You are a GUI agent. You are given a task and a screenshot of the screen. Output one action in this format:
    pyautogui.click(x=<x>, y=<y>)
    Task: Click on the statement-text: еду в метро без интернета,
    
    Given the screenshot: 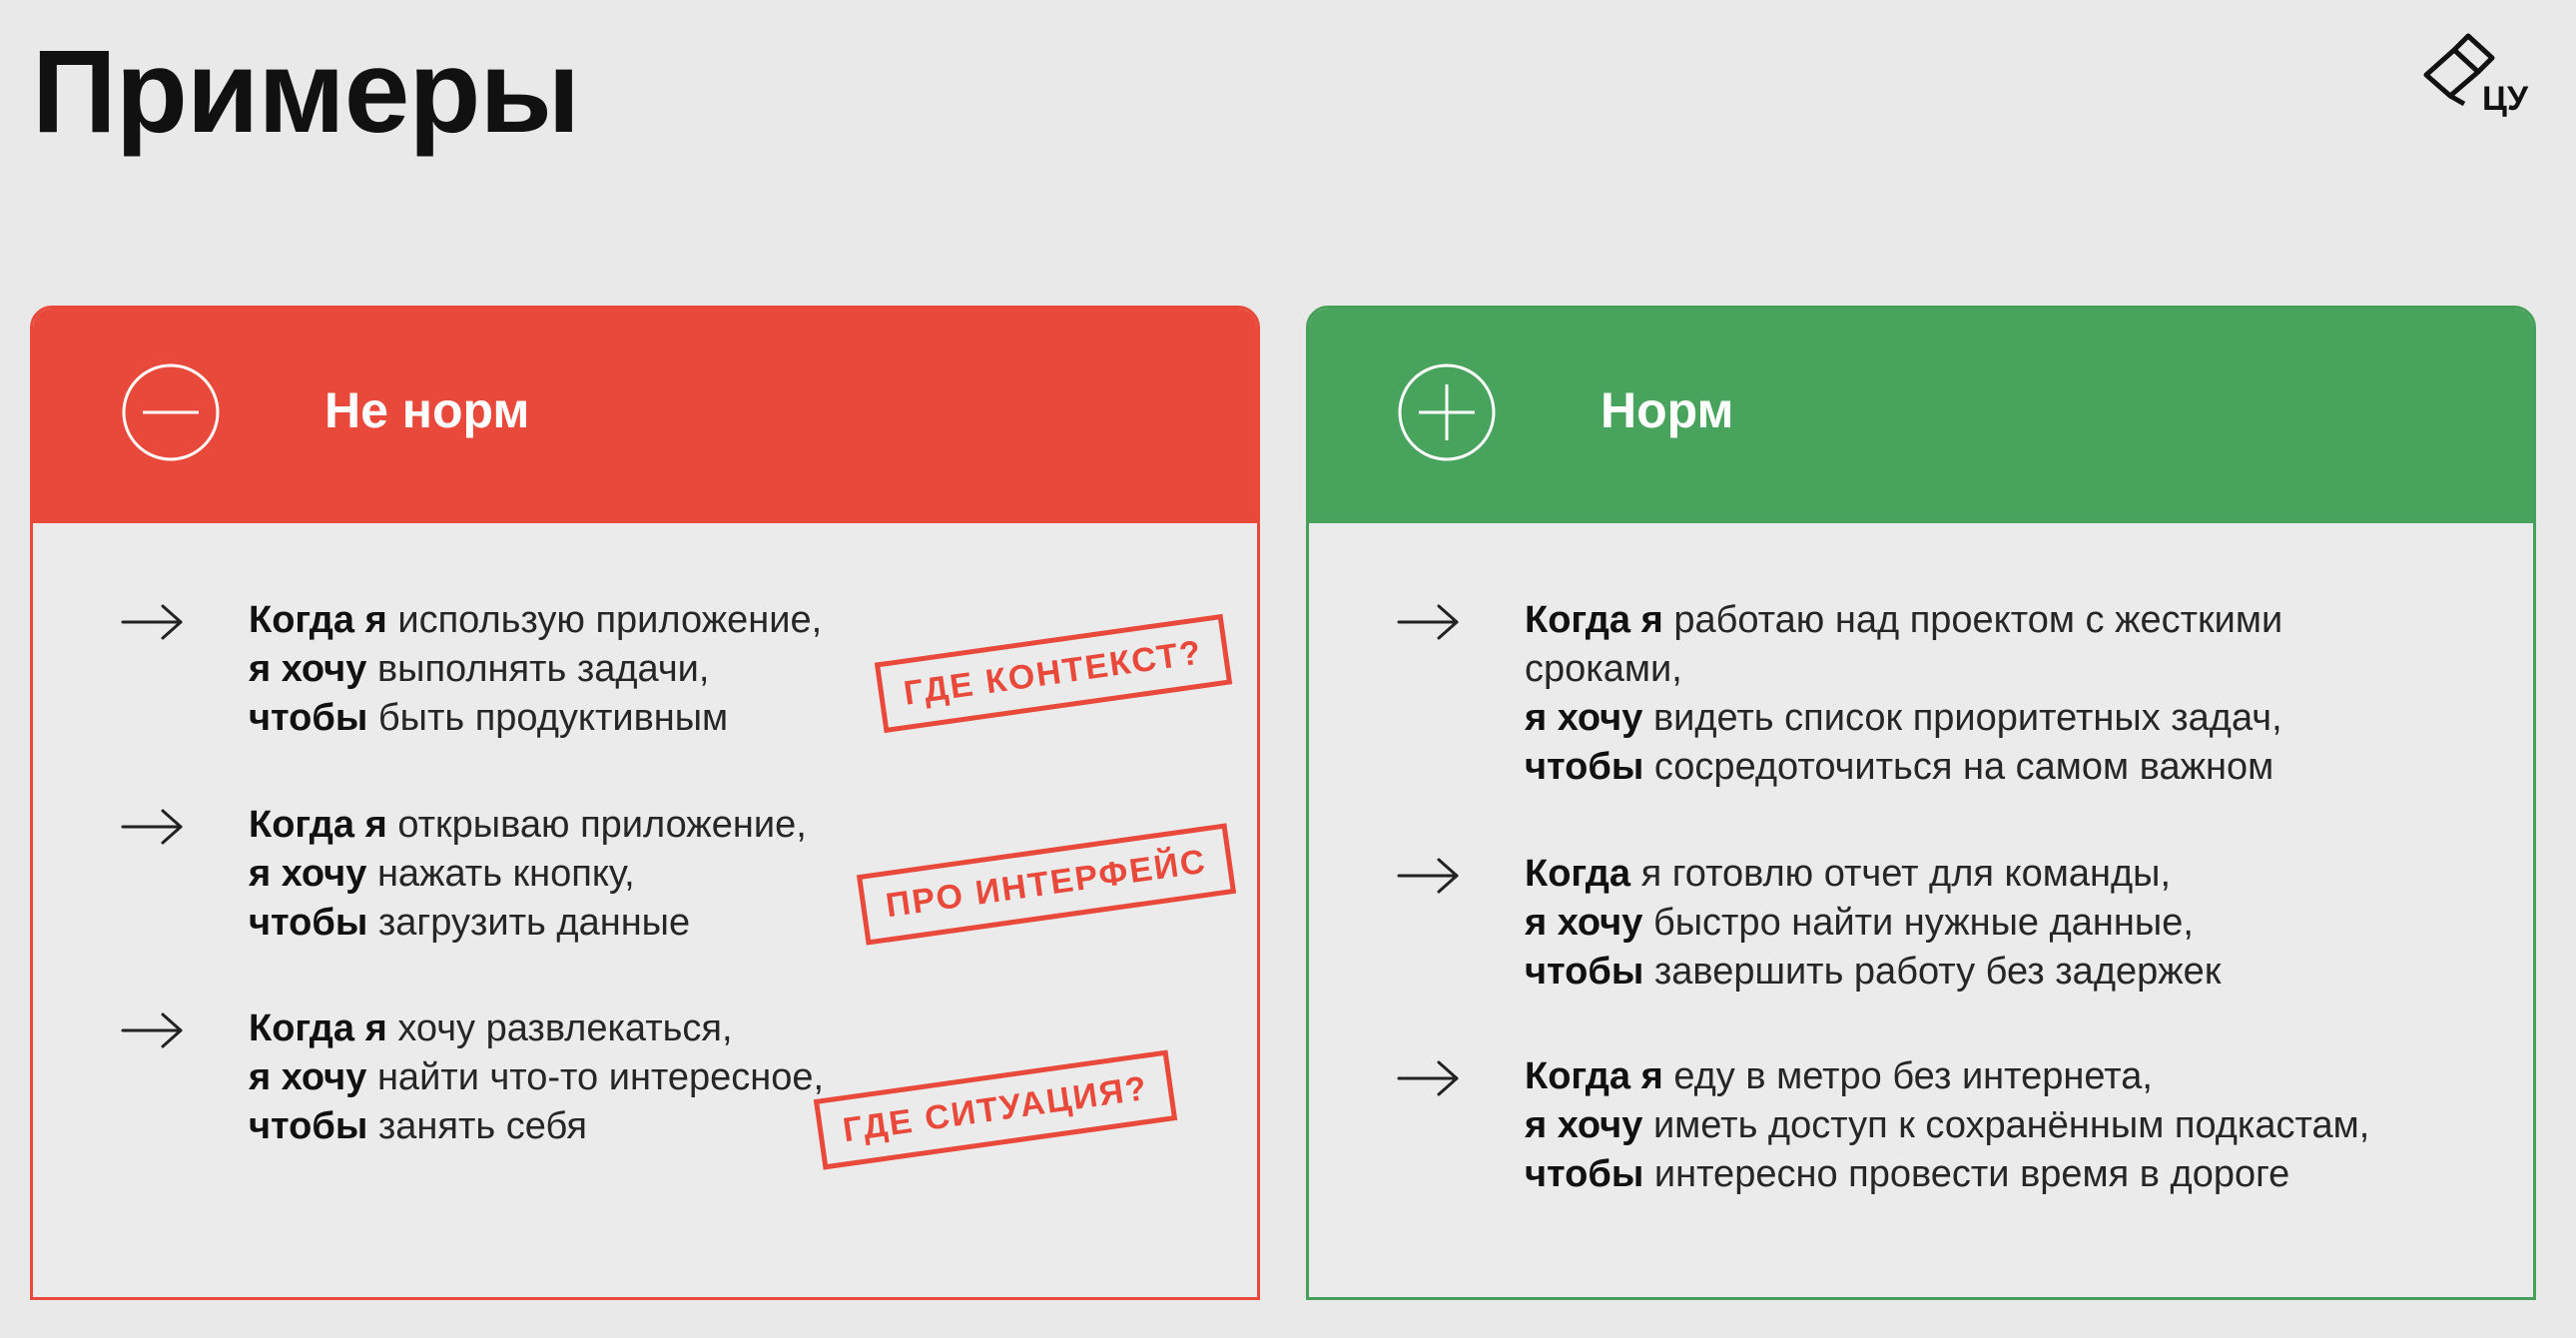 What is the action you would take?
    pyautogui.click(x=1907, y=1076)
    